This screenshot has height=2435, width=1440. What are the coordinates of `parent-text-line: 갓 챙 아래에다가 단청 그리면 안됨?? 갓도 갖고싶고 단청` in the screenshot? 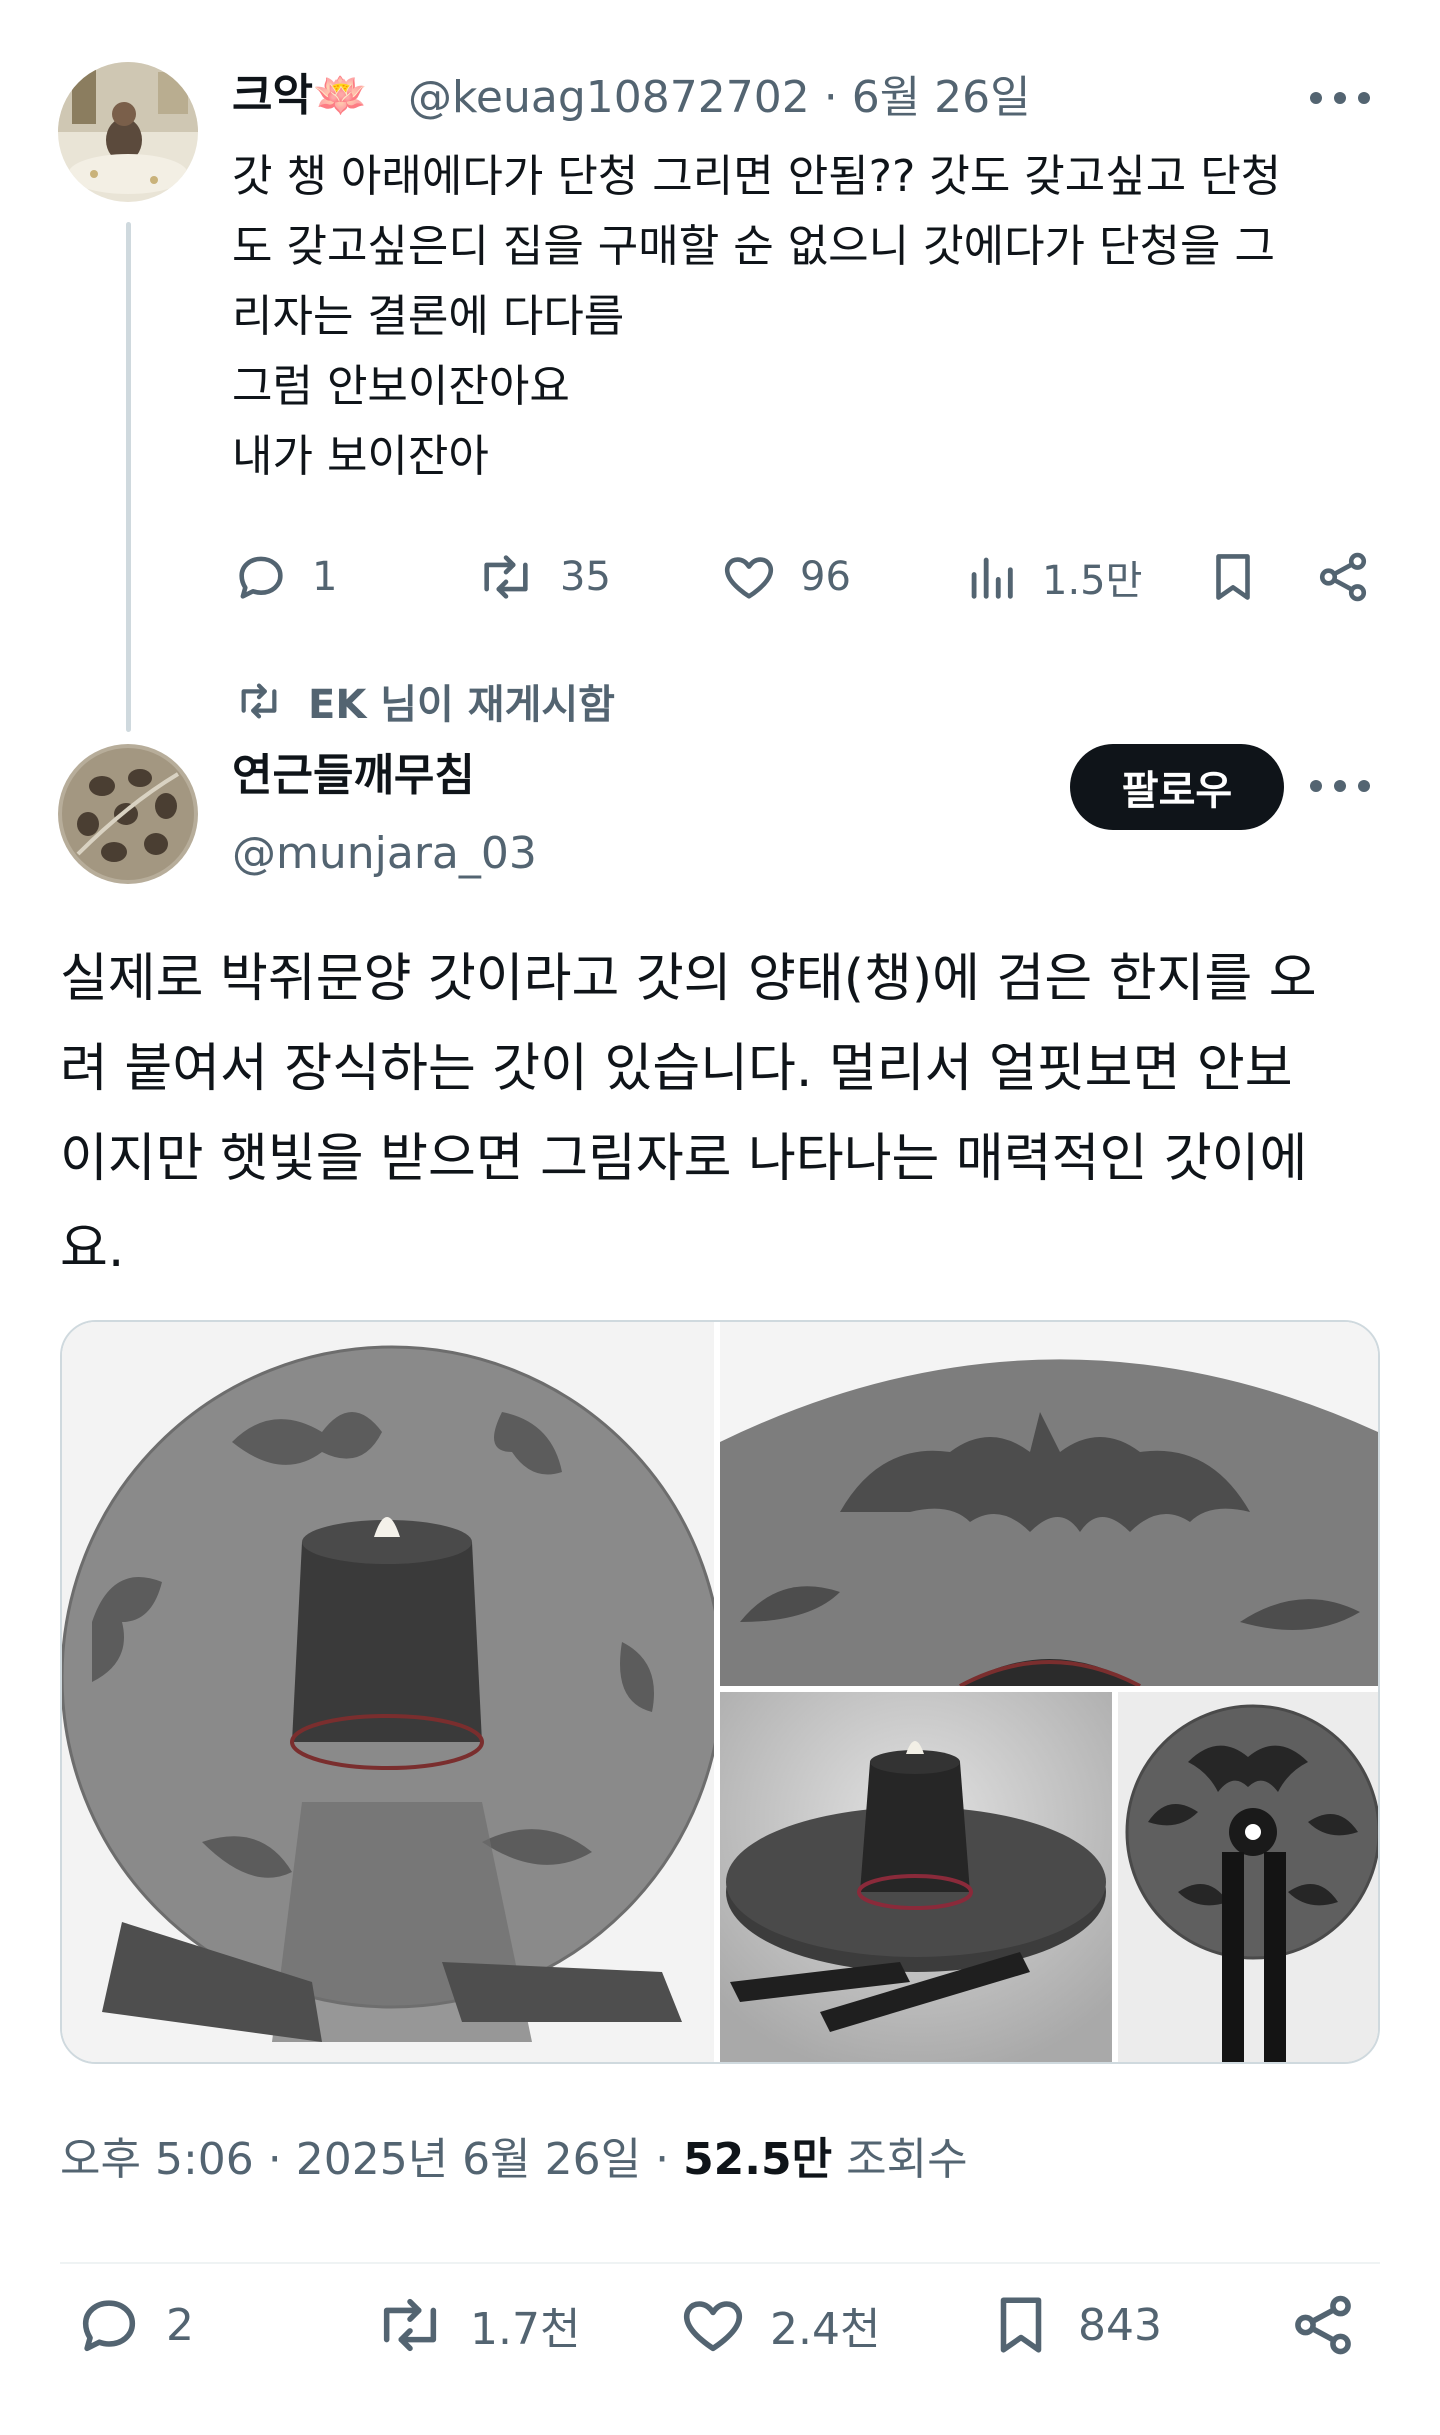 It's located at (757, 176).